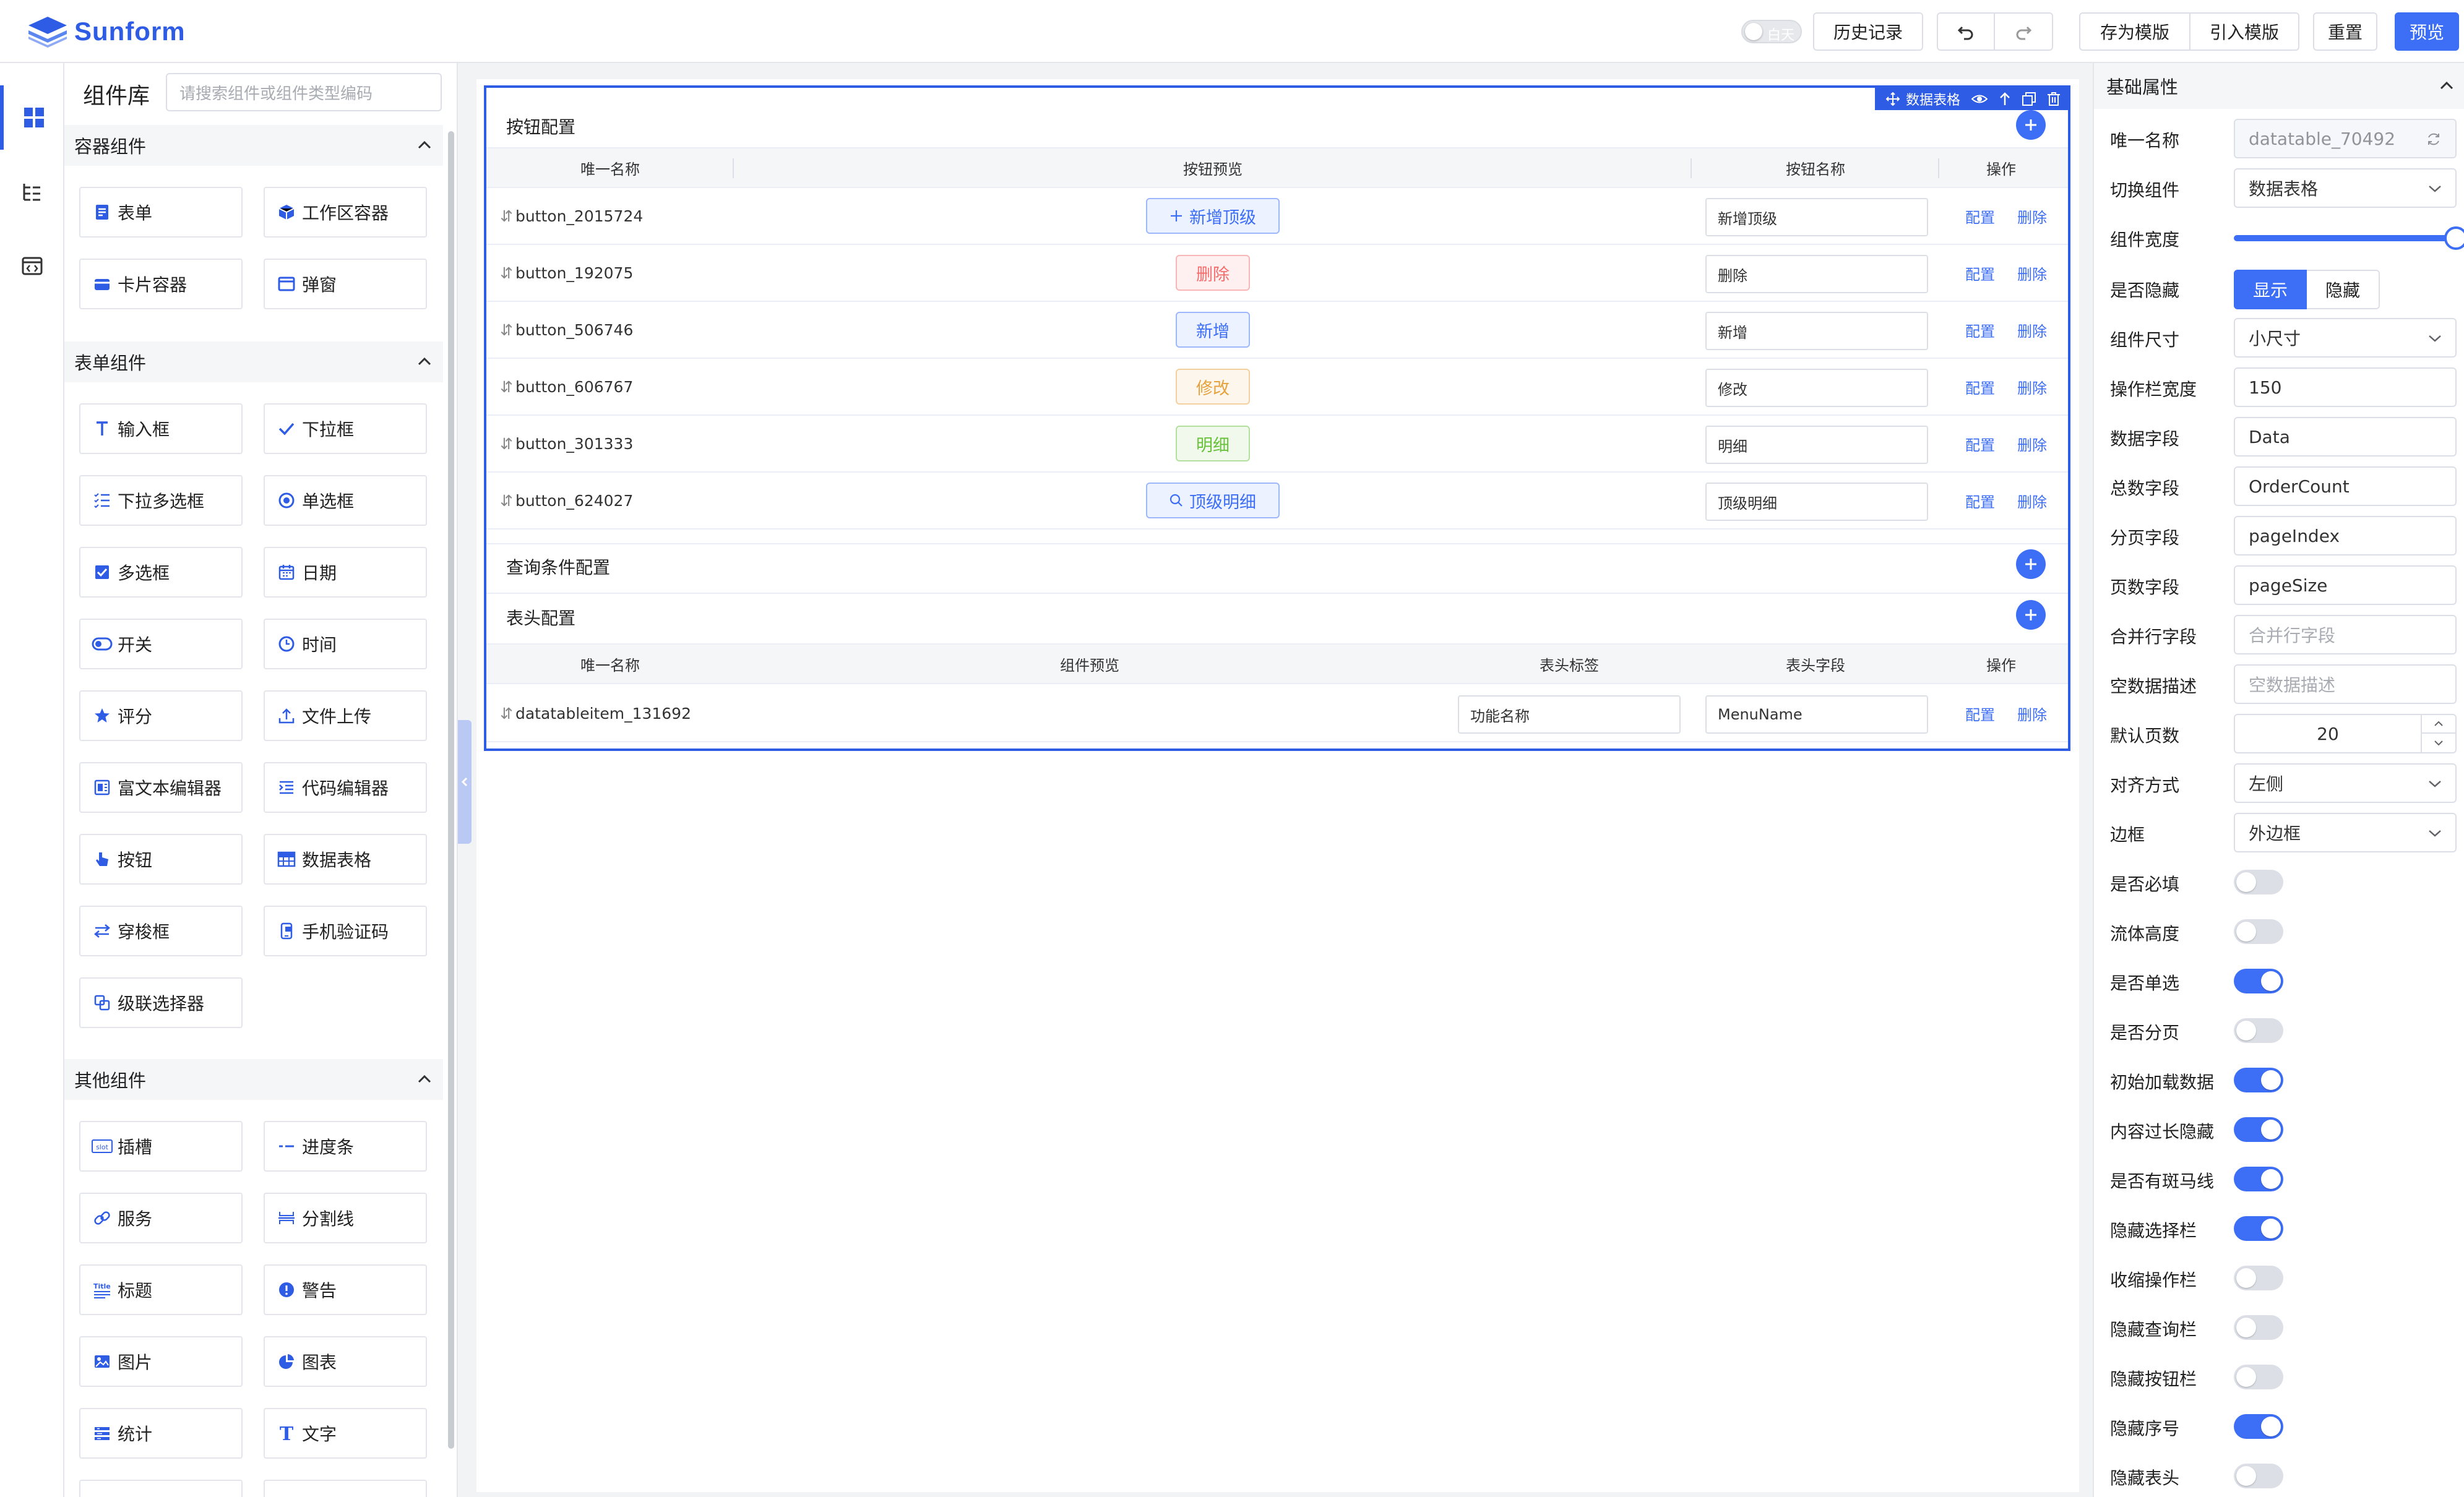  What do you see at coordinates (2258, 1377) in the screenshot?
I see `hide-buttons-switch` at bounding box center [2258, 1377].